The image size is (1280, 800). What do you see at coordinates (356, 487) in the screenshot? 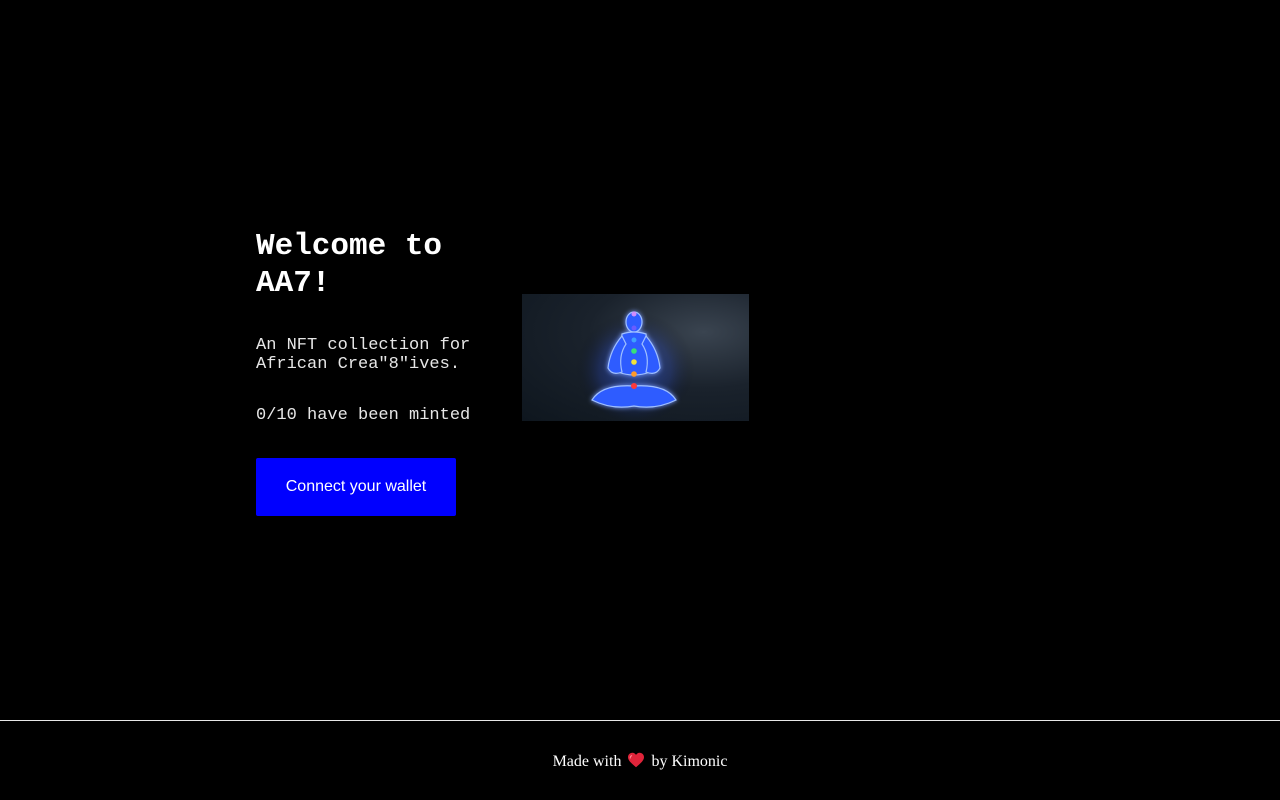
I see `connect-wallet-button: Connect your wallet` at bounding box center [356, 487].